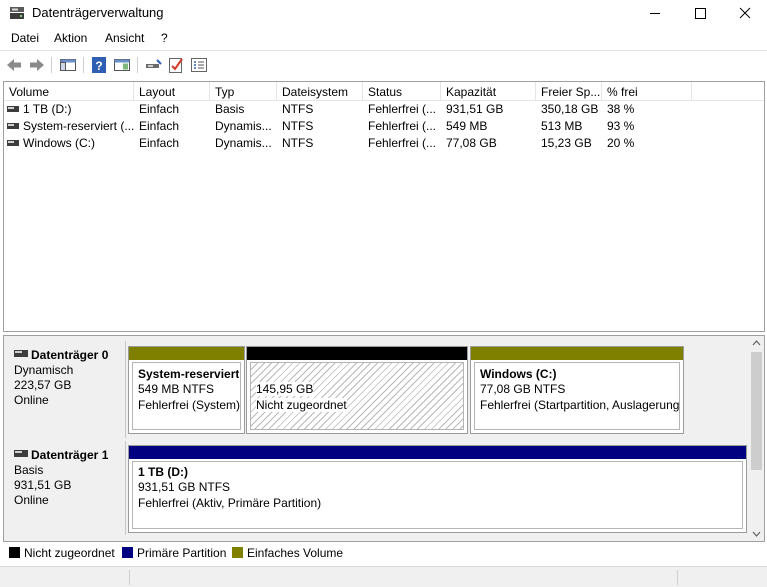 The width and height of the screenshot is (767, 587). I want to click on scroll-down-icon, so click(756, 534).